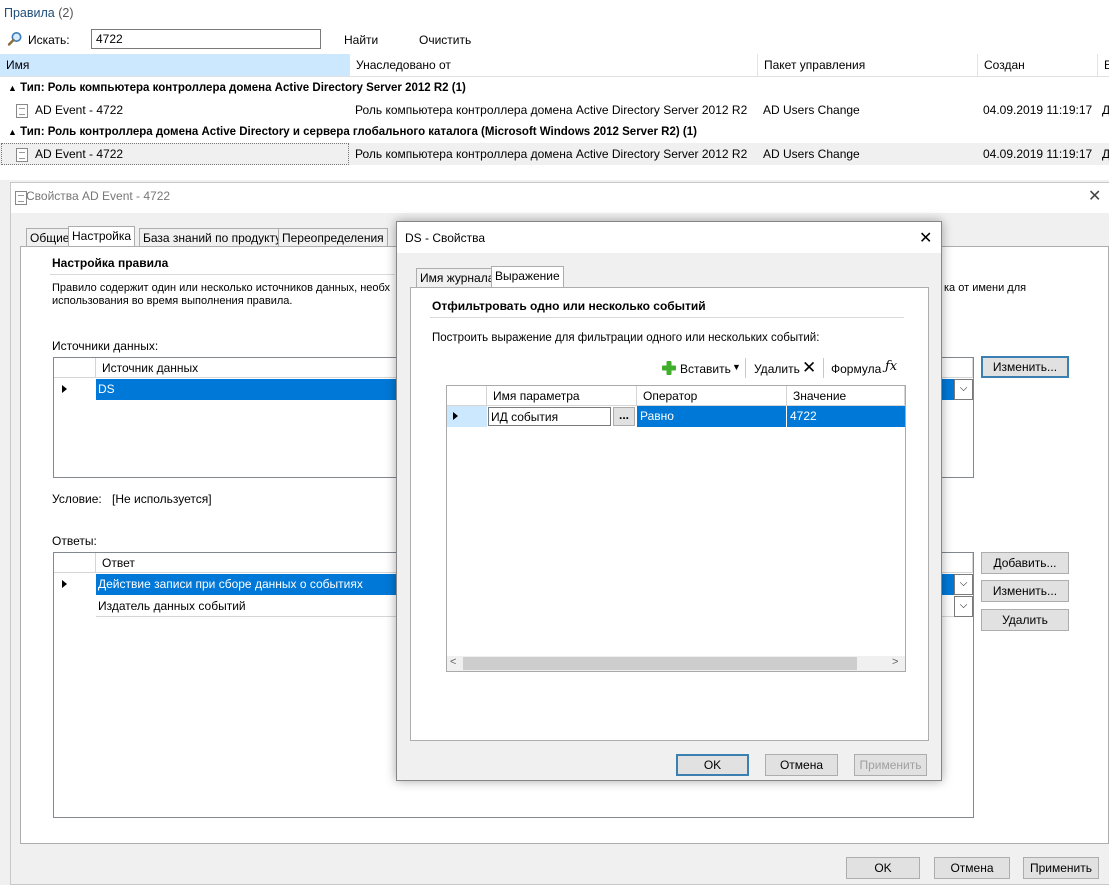  I want to click on formula-button: Формула, so click(856, 369).